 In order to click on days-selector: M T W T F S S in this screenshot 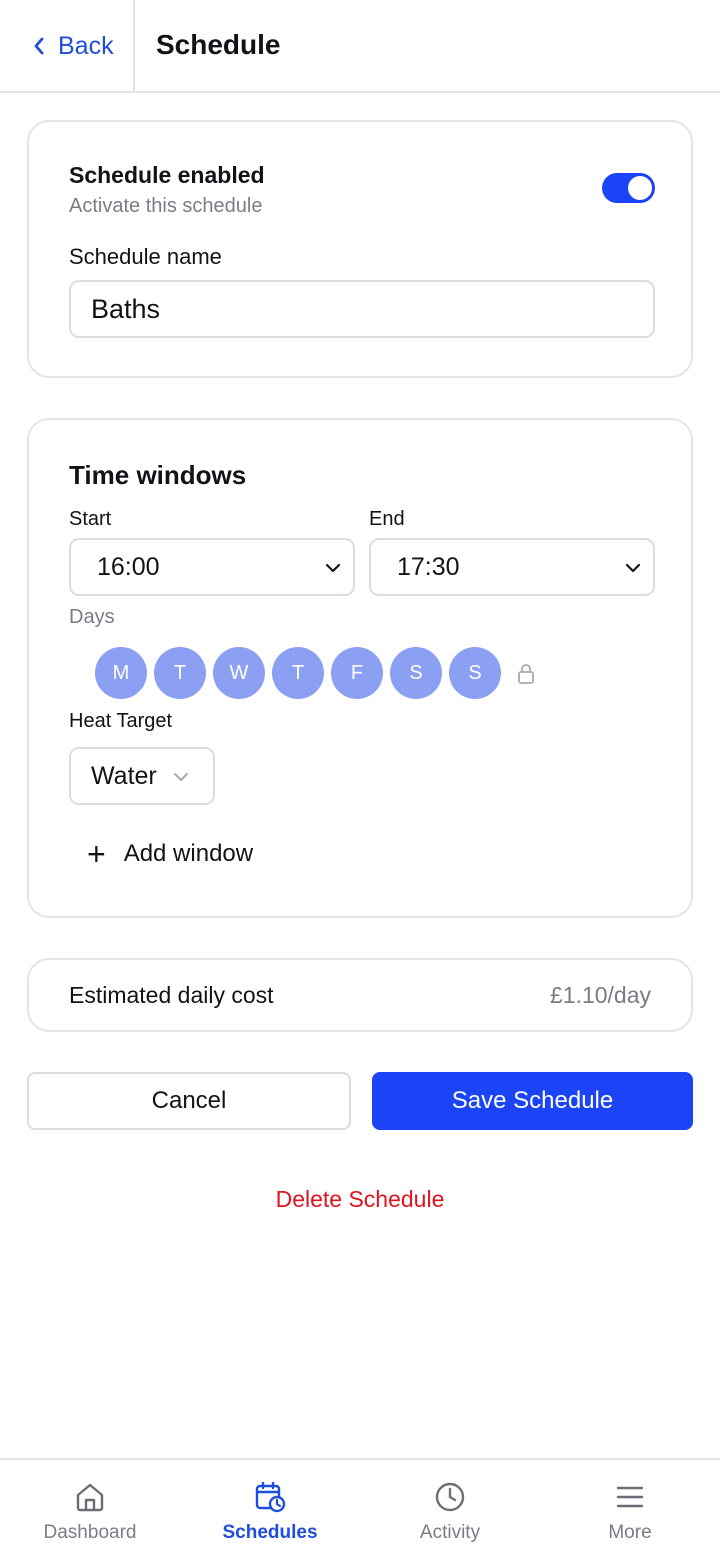, I will do `click(315, 673)`.